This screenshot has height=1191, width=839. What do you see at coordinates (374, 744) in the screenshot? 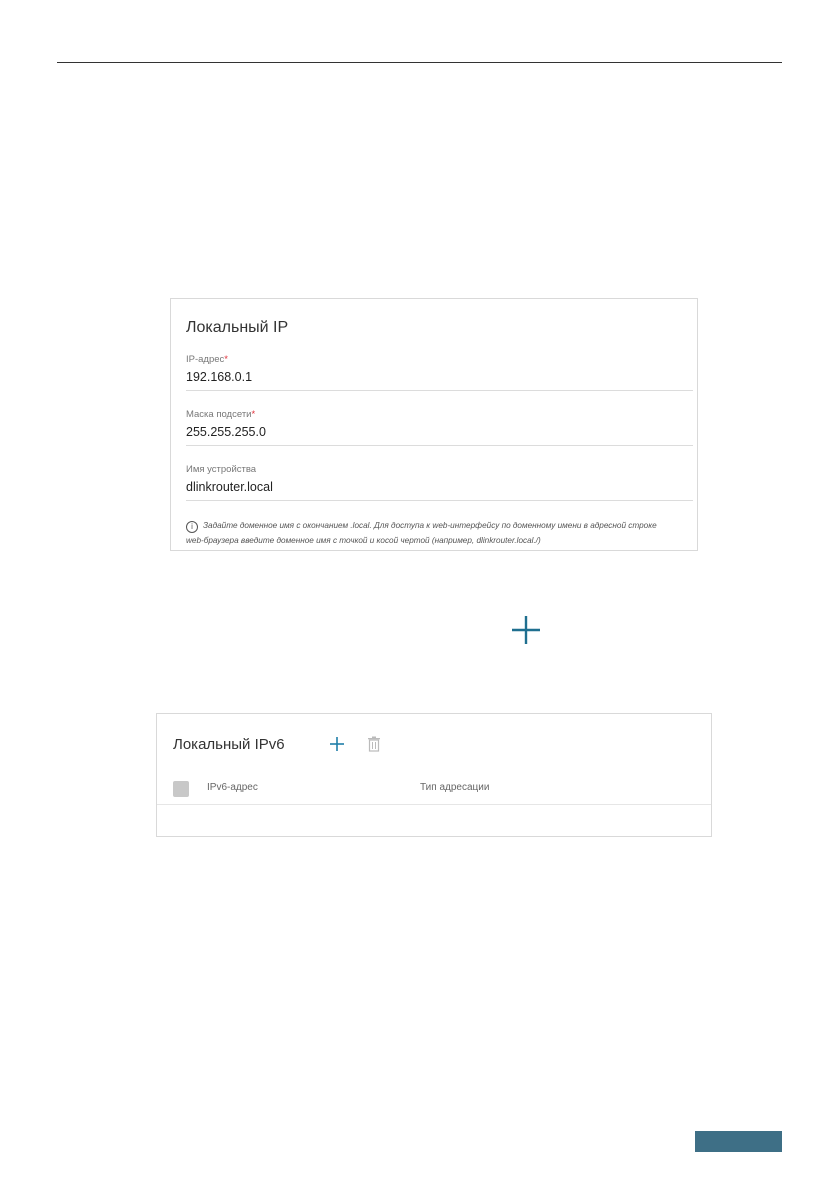
I see `trash-icon` at bounding box center [374, 744].